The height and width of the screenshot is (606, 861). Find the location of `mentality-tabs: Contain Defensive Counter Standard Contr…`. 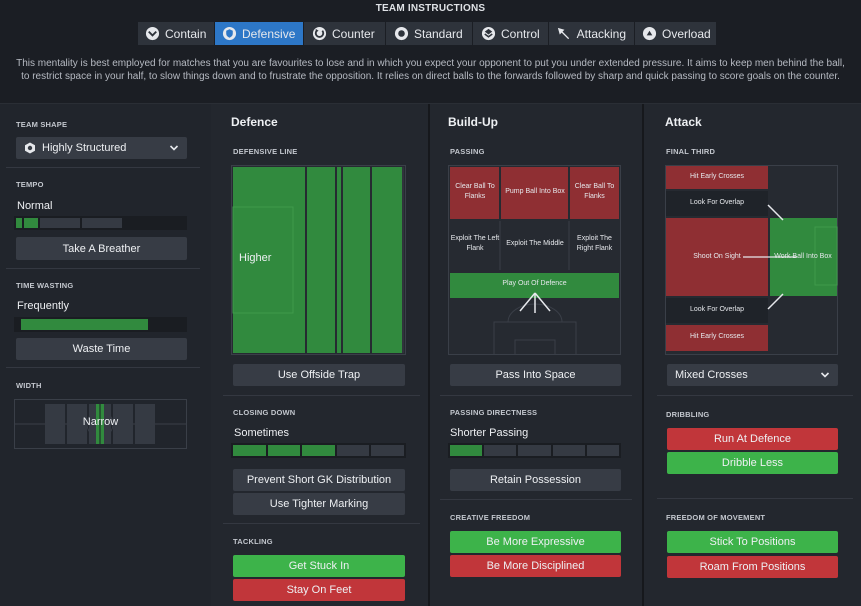

mentality-tabs: Contain Defensive Counter Standard Contr… is located at coordinates (427, 33).